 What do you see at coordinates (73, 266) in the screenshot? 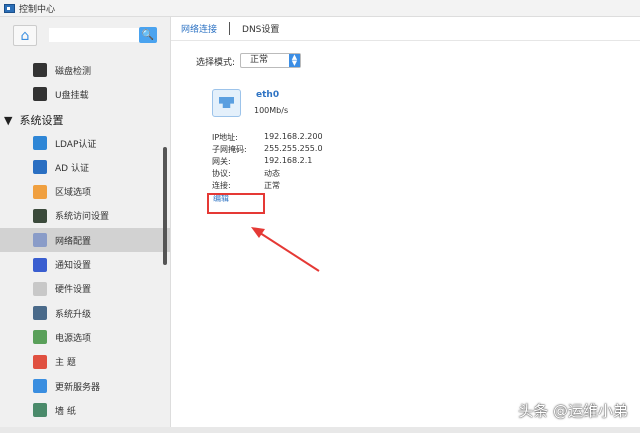
I see `sidebar-item-label: 通知设置` at bounding box center [73, 266].